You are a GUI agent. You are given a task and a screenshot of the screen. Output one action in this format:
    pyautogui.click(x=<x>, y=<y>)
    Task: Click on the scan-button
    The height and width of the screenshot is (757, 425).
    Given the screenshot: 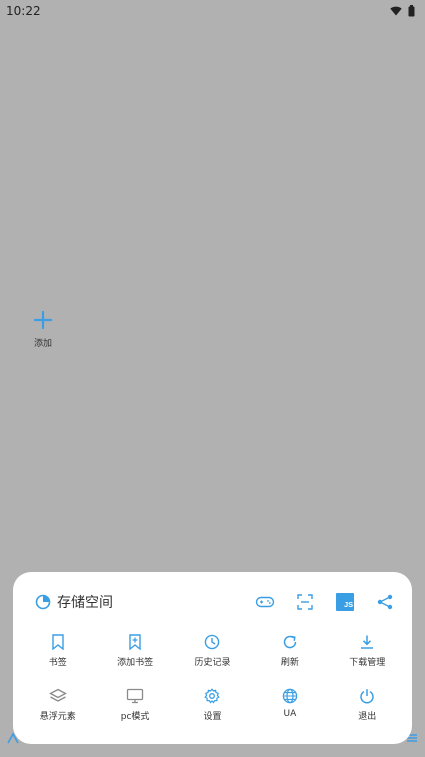 What is the action you would take?
    pyautogui.click(x=305, y=602)
    